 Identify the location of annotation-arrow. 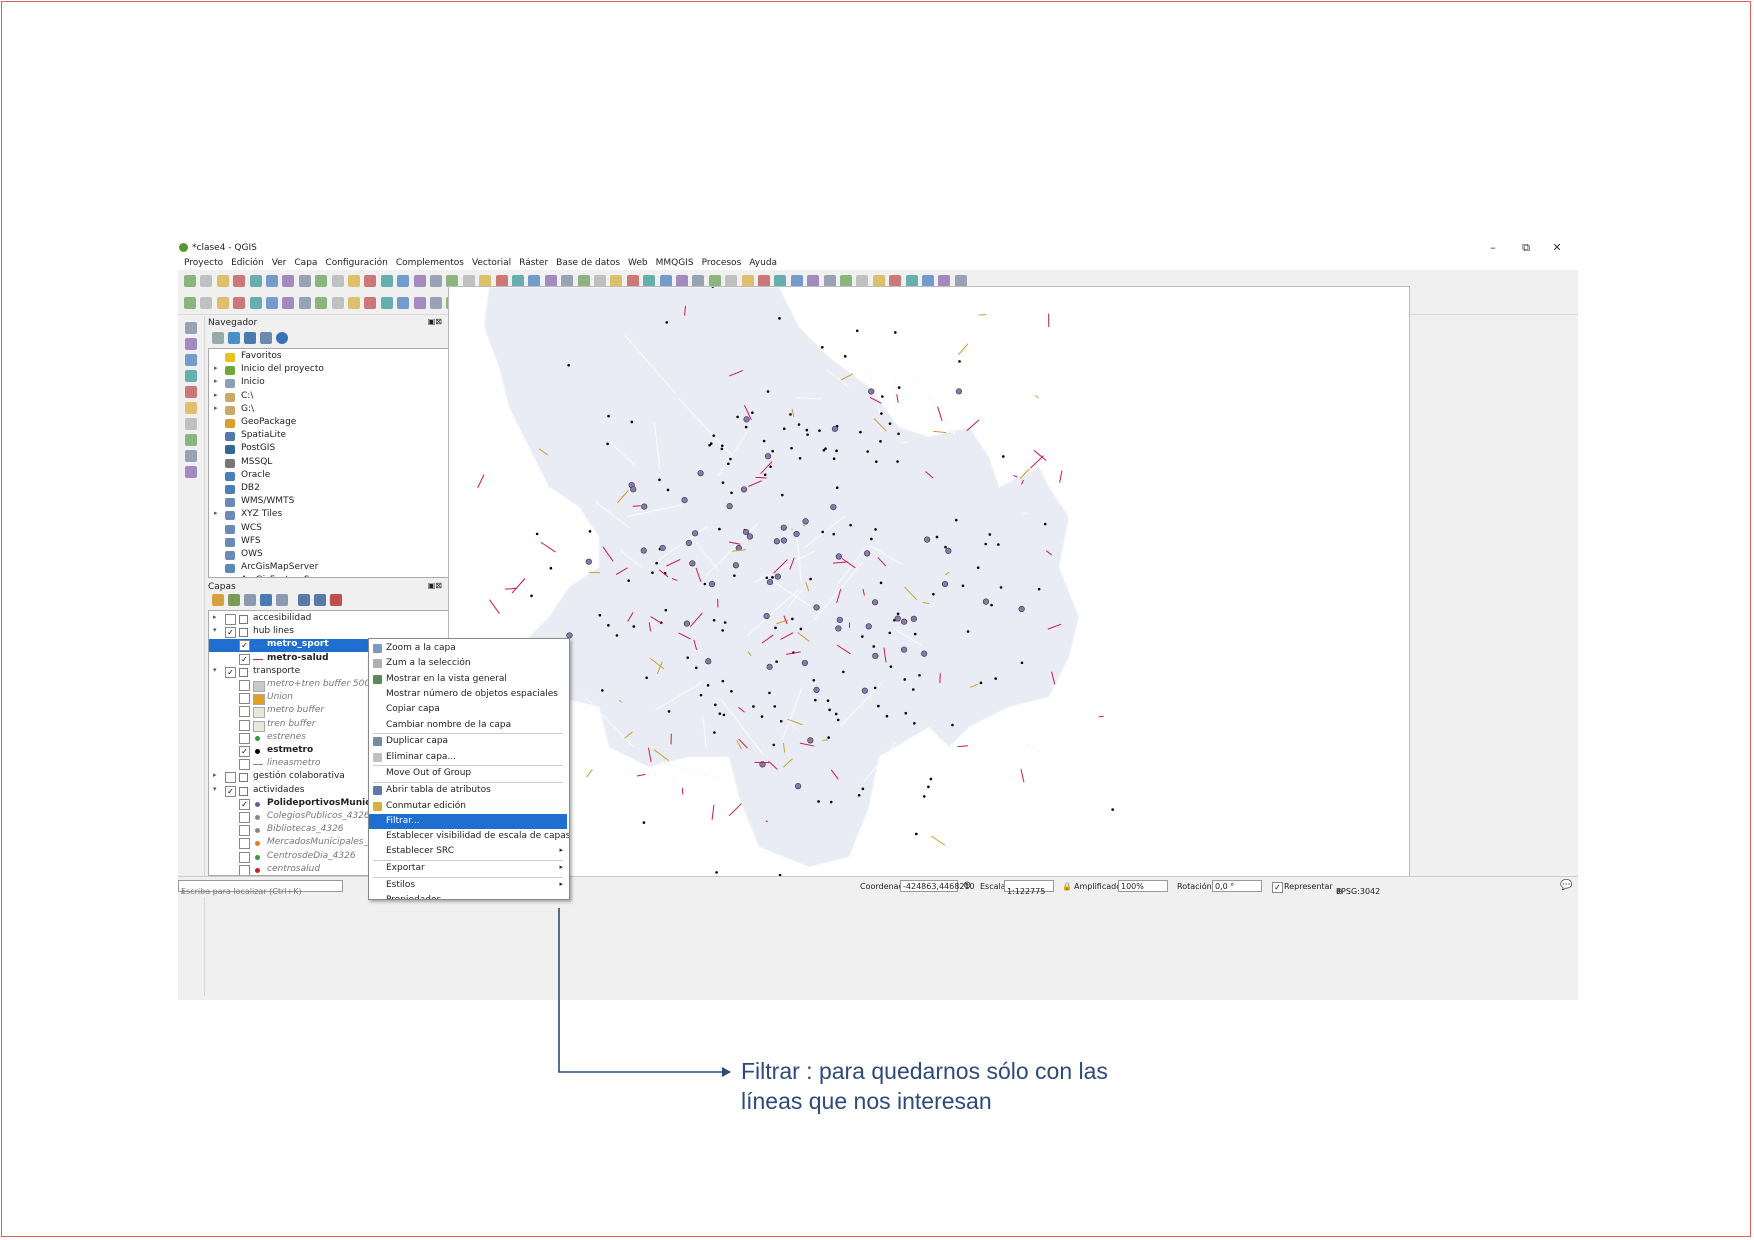
(644, 990).